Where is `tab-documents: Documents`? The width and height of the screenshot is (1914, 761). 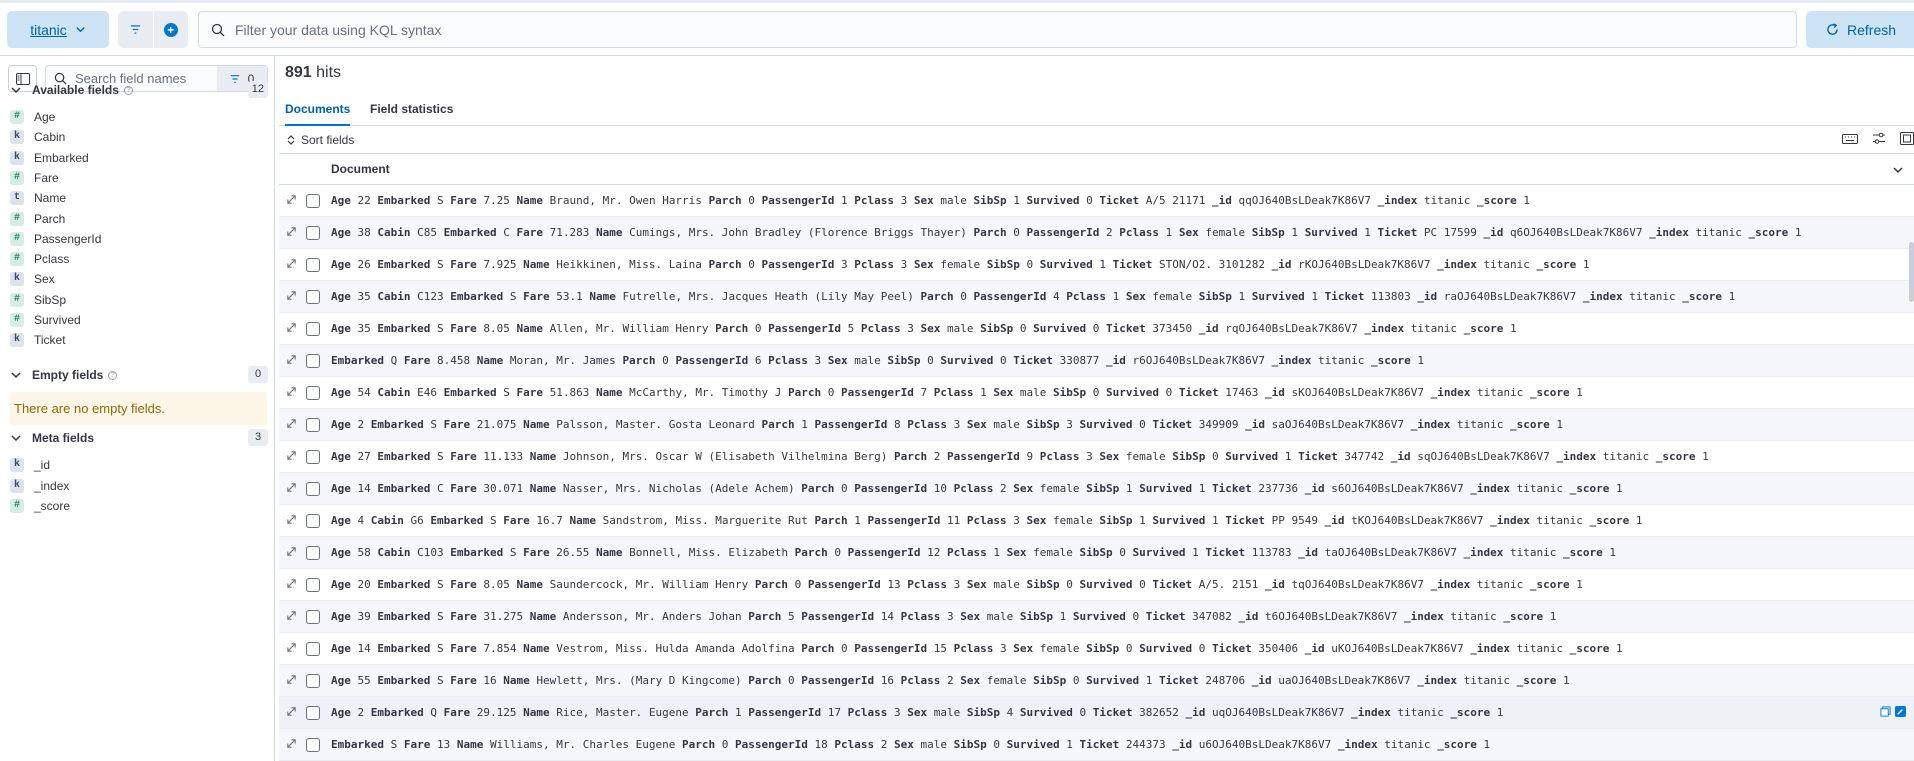
tab-documents: Documents is located at coordinates (318, 114).